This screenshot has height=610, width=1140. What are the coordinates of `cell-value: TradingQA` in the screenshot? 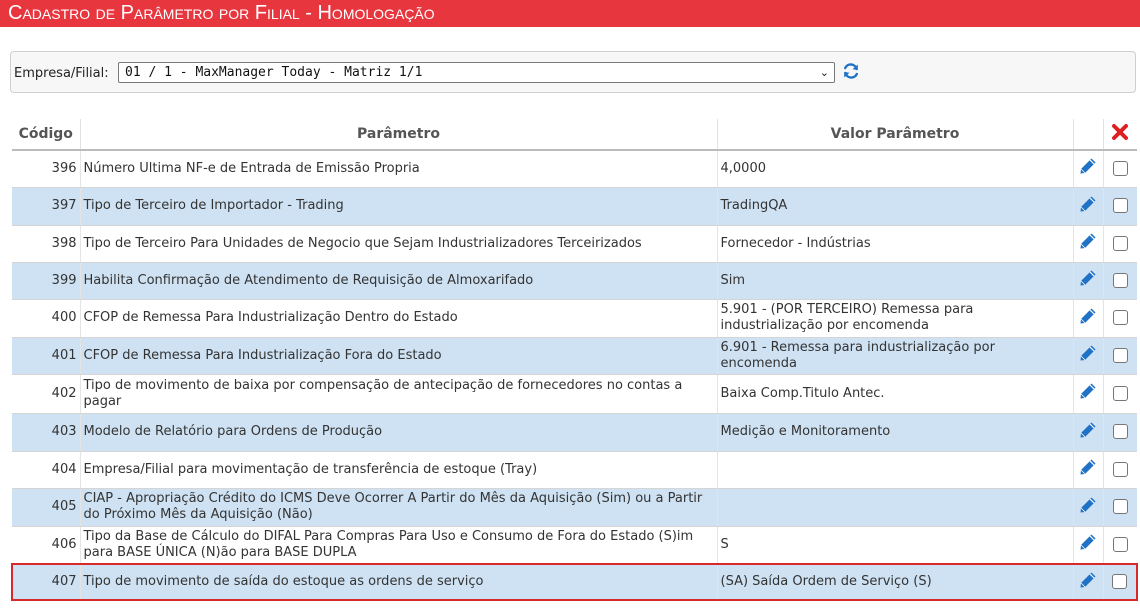 It's located at (895, 206).